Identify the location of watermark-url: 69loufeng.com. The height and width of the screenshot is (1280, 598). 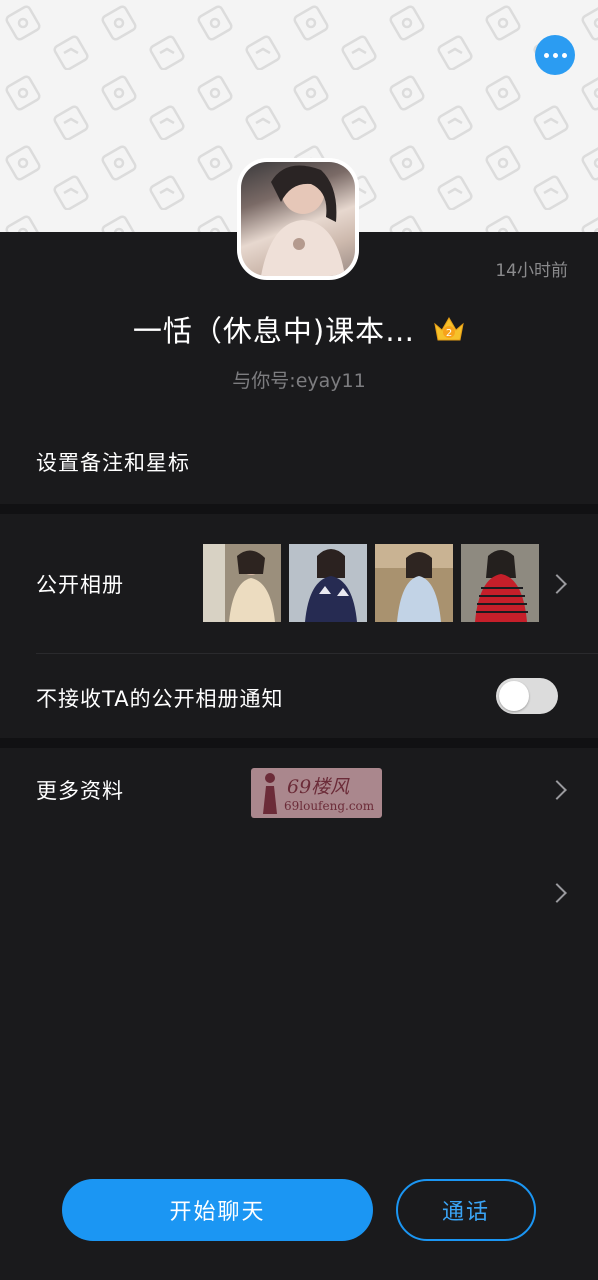
(329, 806).